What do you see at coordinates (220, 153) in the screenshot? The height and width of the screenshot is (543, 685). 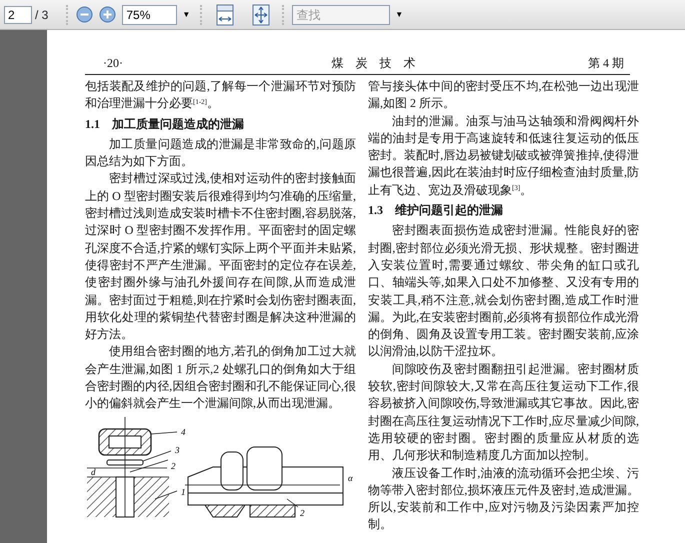 I see `paragraph: 加工质量问题造成的泄漏是非常致命的,问题原因总结为如下方面。` at bounding box center [220, 153].